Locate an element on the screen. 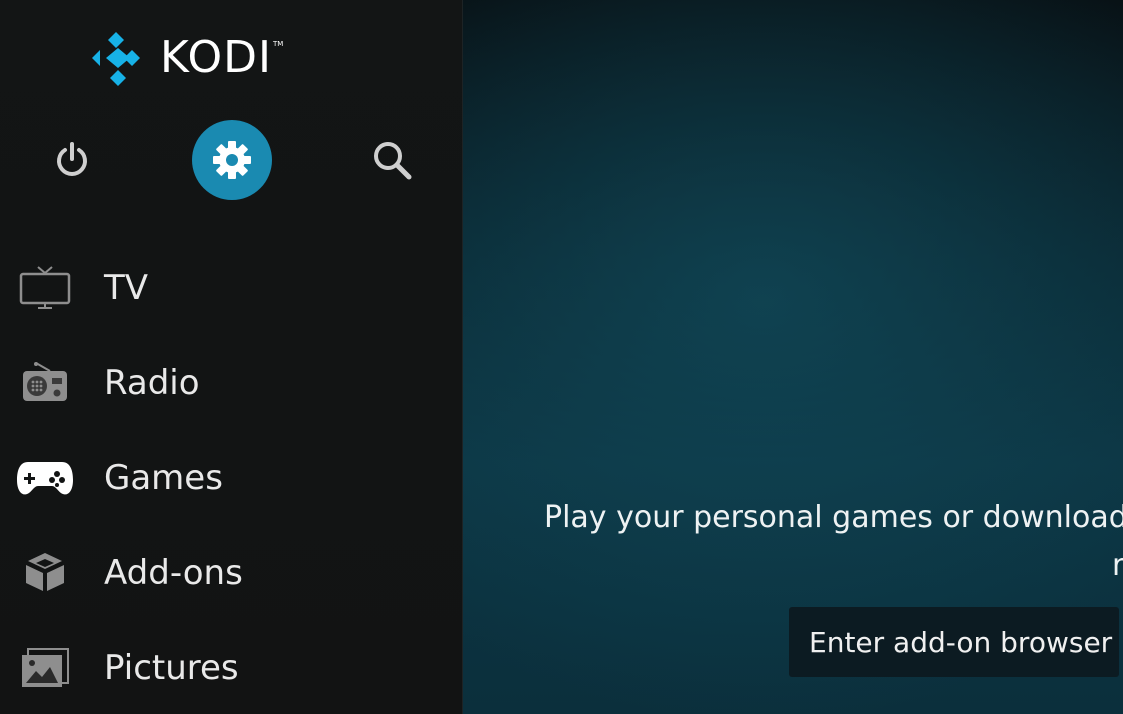 The image size is (1123, 714). power-icon is located at coordinates (72, 159).